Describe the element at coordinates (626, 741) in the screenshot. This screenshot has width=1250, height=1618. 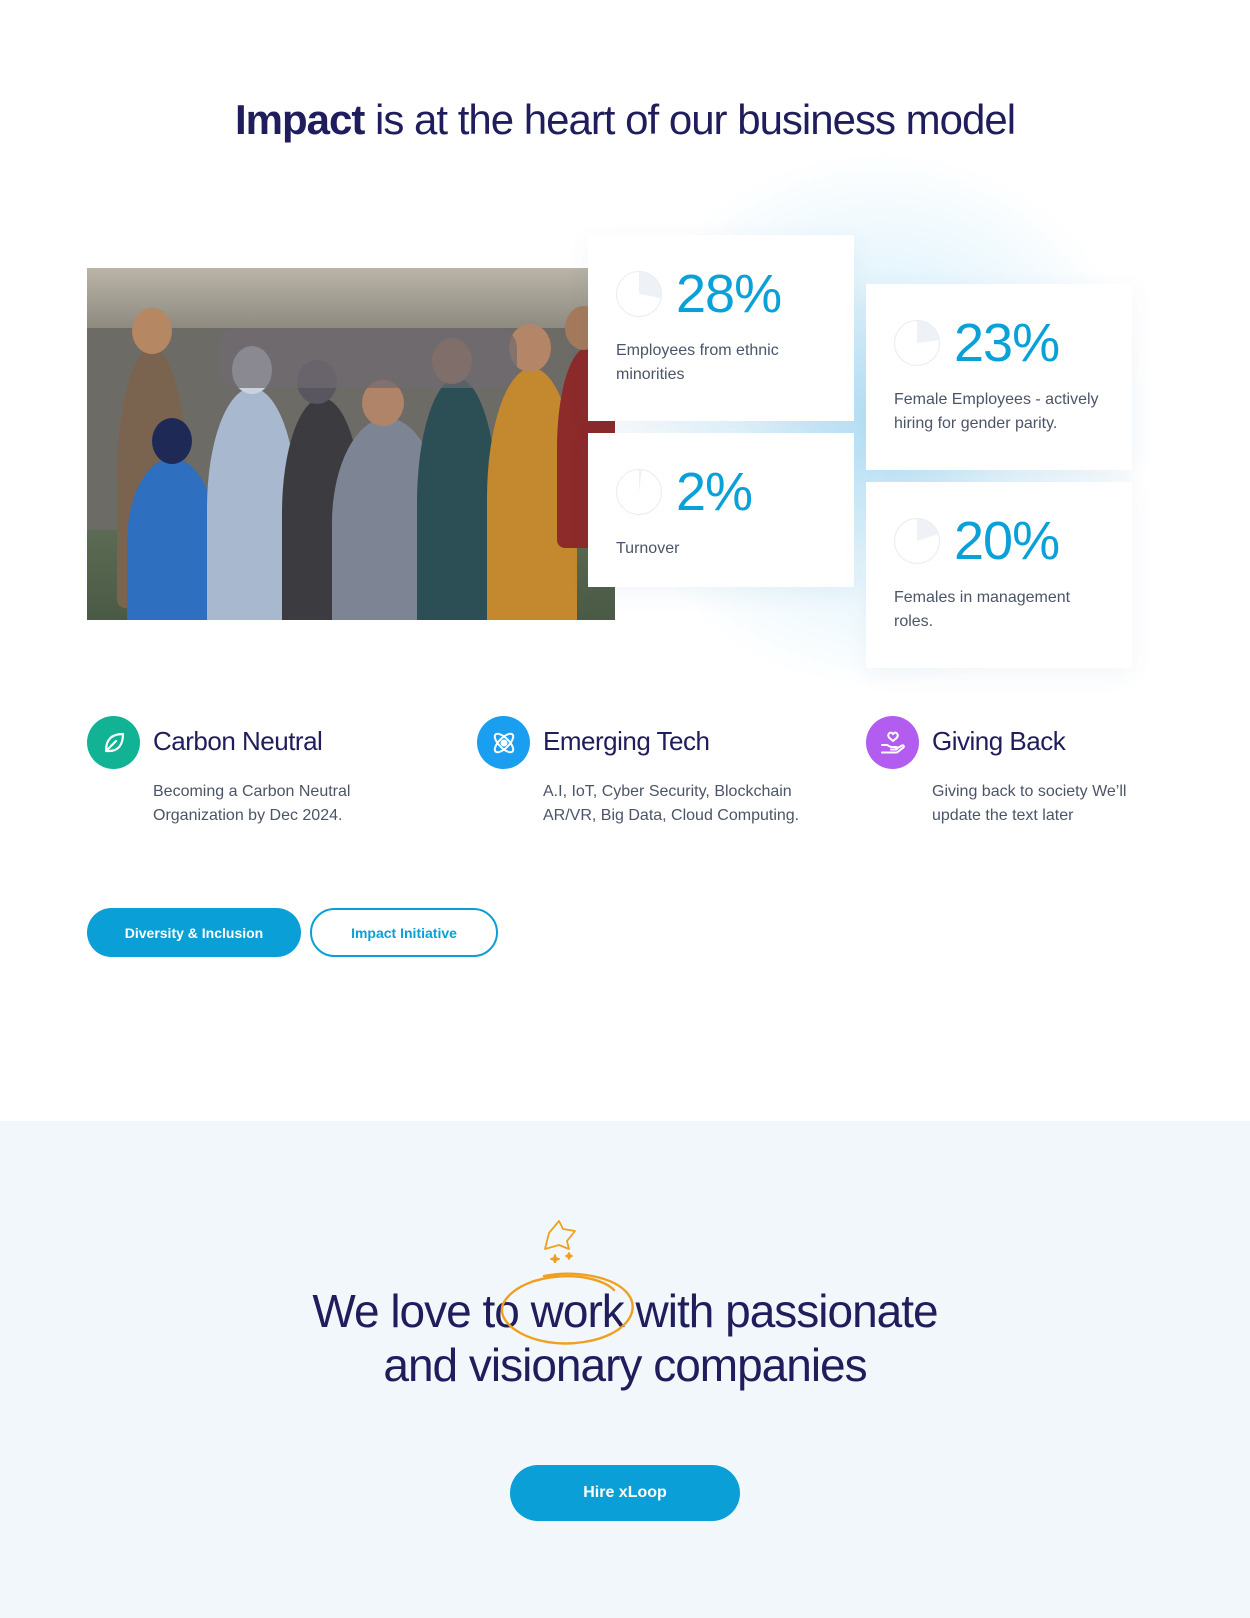
I see `feature-title: Emerging Tech` at that location.